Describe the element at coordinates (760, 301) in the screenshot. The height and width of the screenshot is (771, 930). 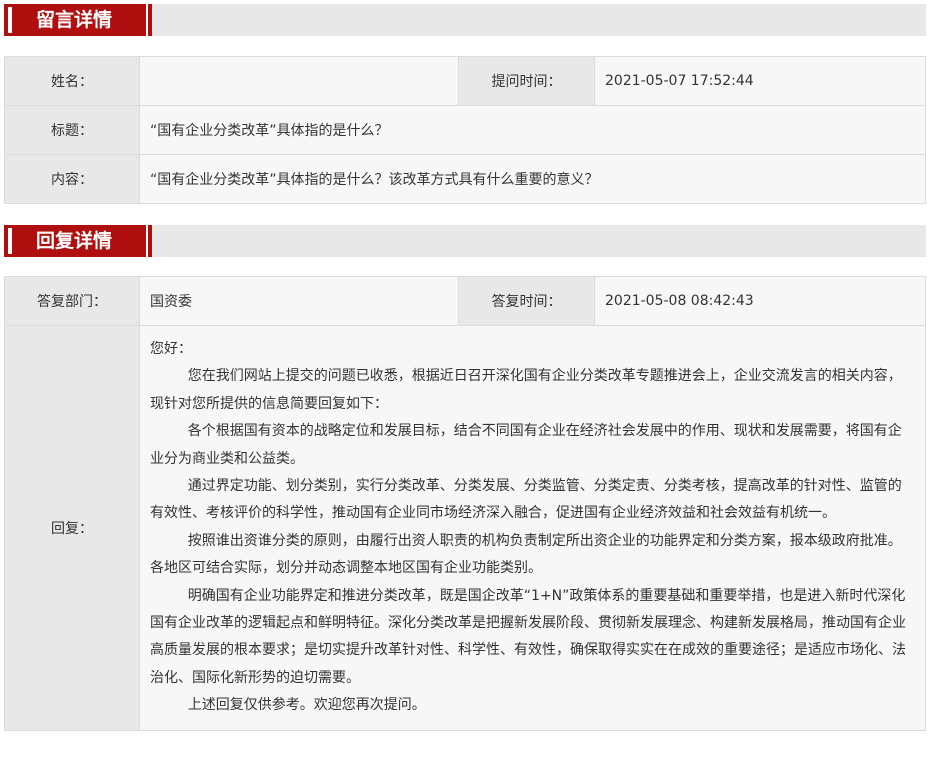
I see `reply-time-value: 2021-05-08 08:42:43` at that location.